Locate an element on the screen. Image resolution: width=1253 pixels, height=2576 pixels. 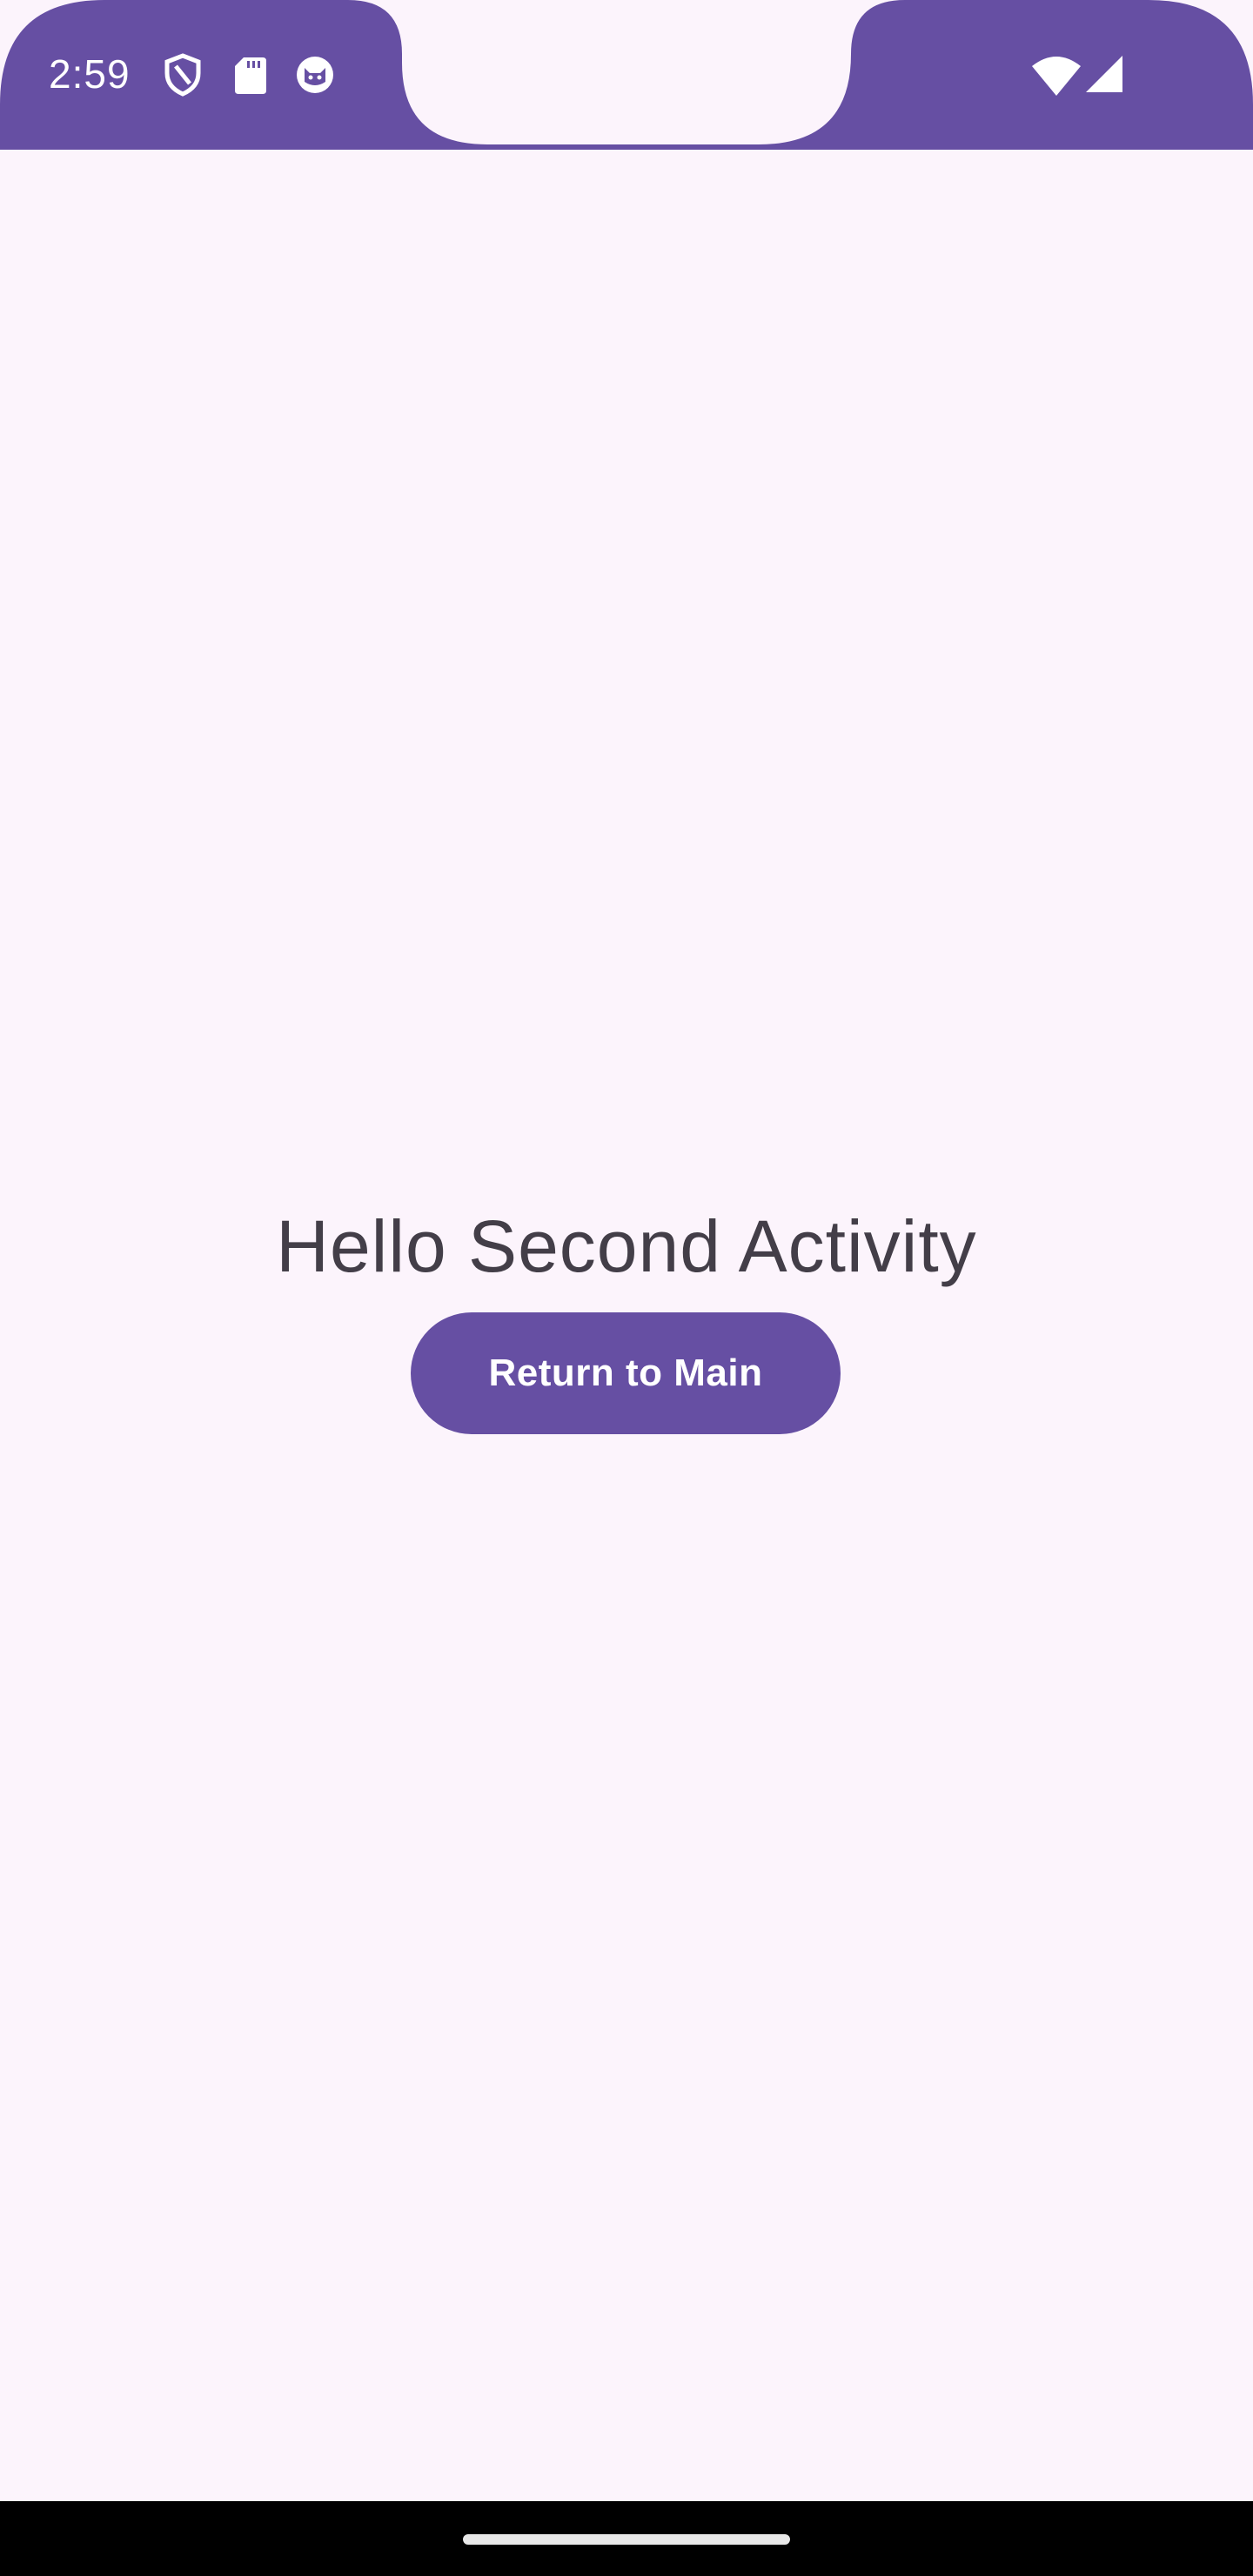
wifi-icon is located at coordinates (1056, 74).